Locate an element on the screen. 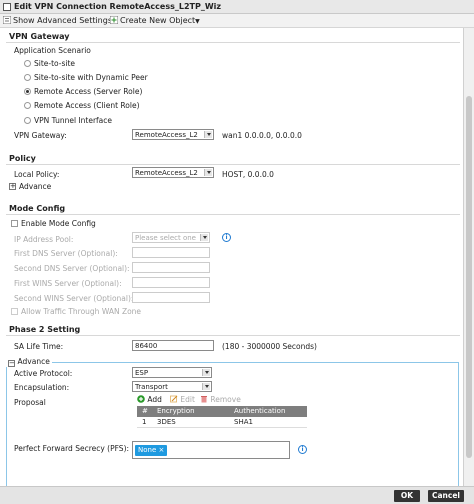 The height and width of the screenshot is (504, 474). second-wins-input is located at coordinates (171, 297).